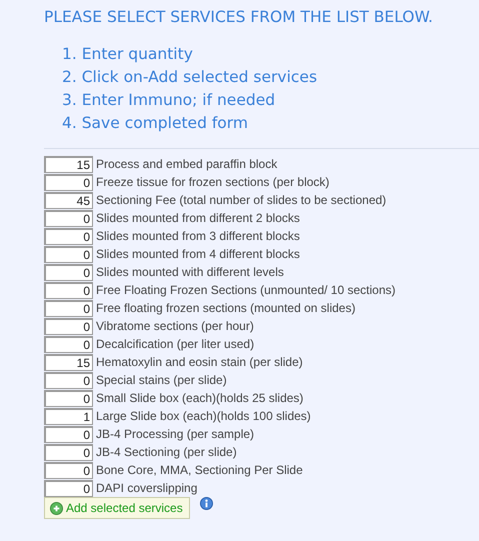  What do you see at coordinates (198, 218) in the screenshot?
I see `service-label: Slides mounted from different 2 blocks` at bounding box center [198, 218].